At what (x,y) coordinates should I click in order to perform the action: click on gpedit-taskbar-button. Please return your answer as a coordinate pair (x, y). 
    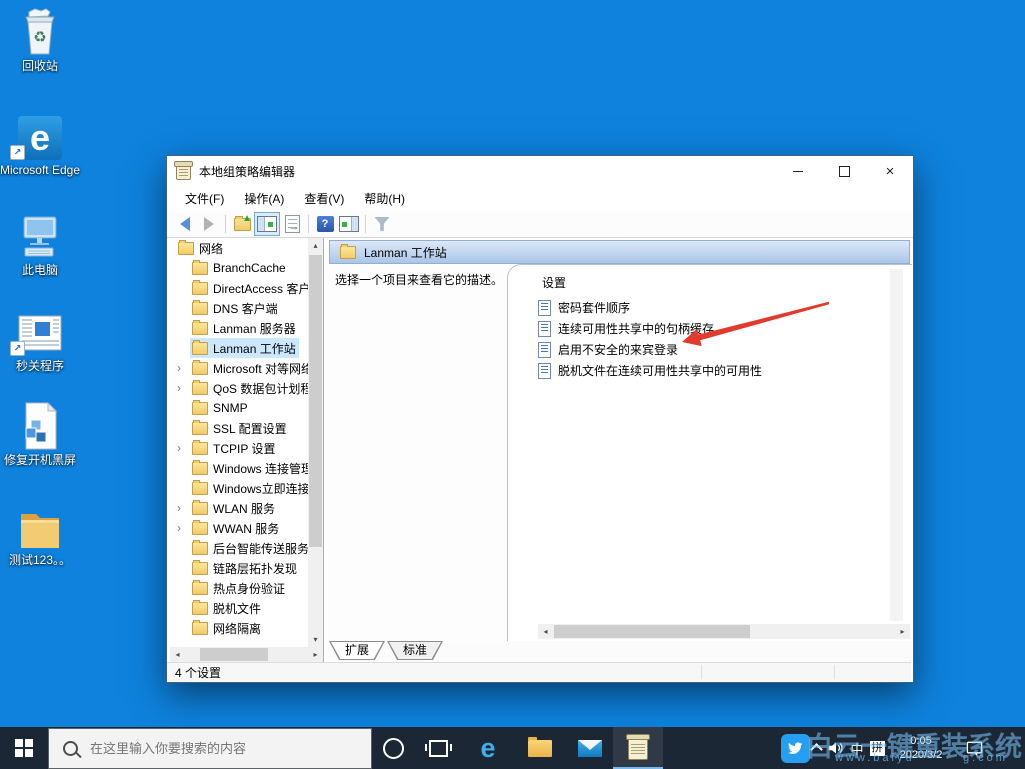
    Looking at the image, I should click on (638, 748).